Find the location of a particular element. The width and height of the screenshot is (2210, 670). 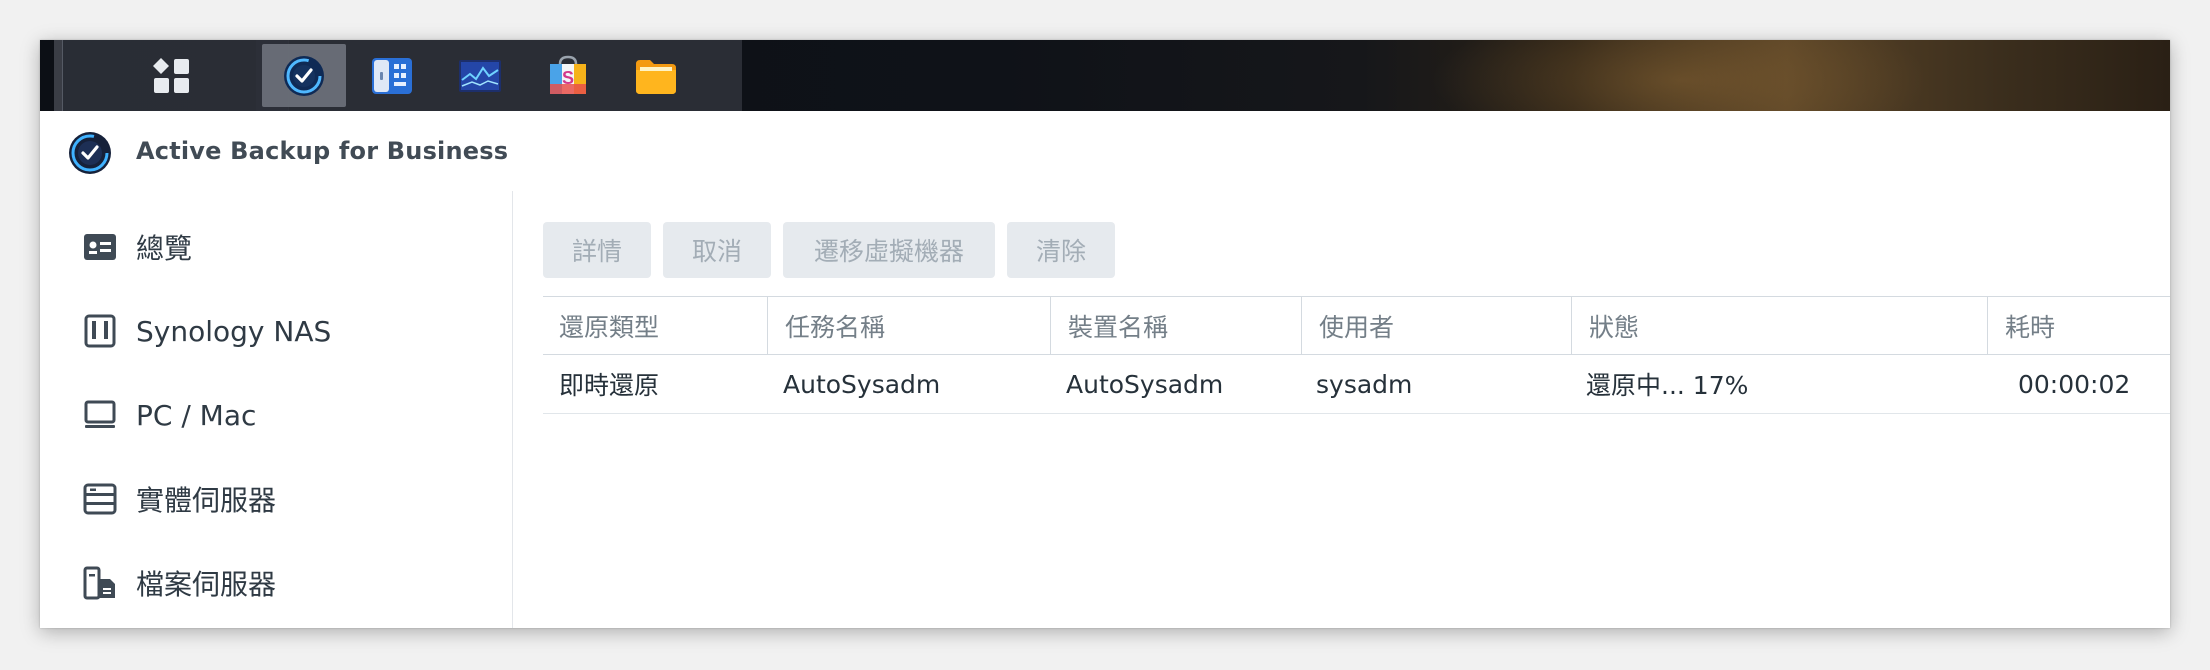

sidebar-item-label: 總覽 is located at coordinates (164, 248).